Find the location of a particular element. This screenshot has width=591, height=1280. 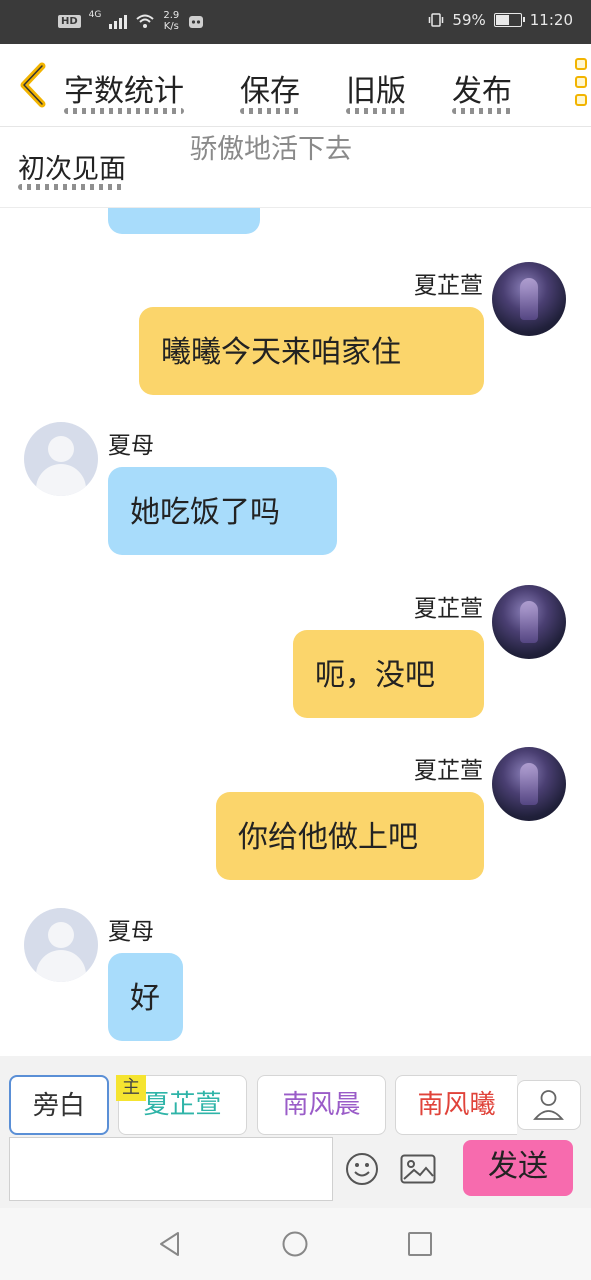

clock: 11:20 is located at coordinates (551, 20).